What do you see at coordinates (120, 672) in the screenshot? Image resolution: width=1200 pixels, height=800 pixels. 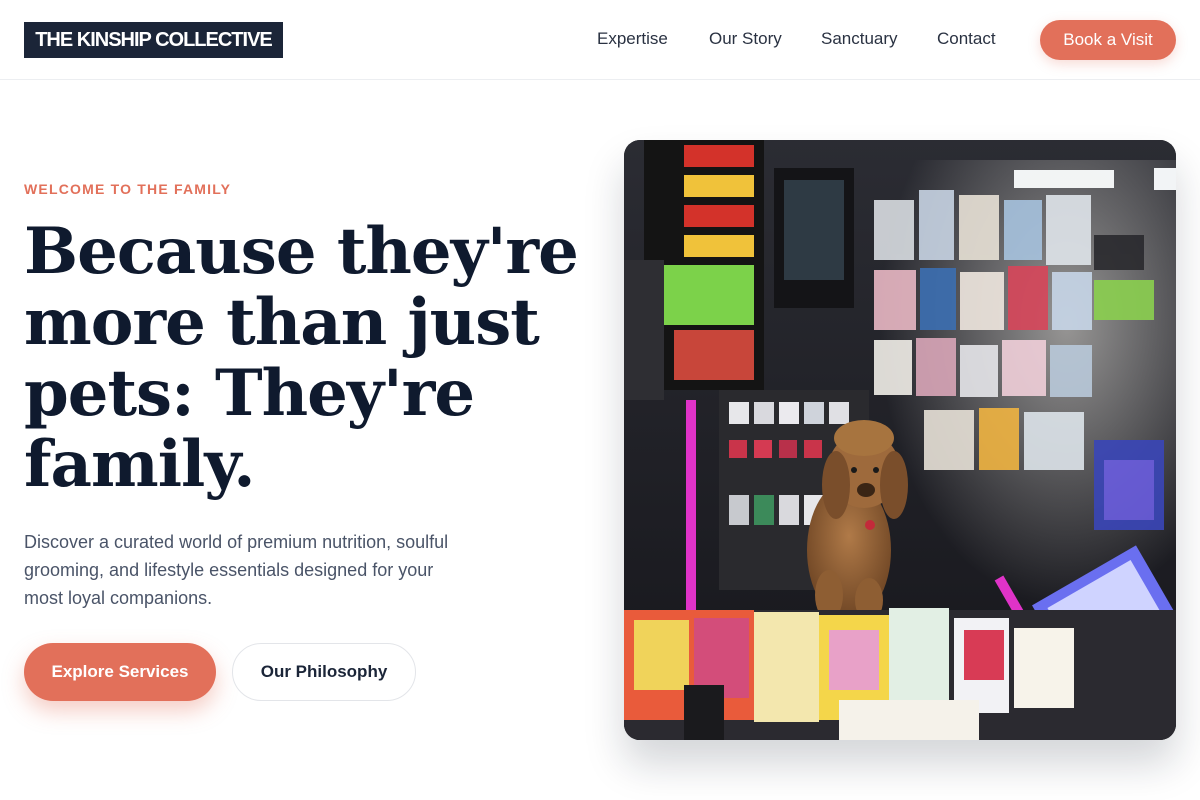 I see `explore-services-button: Explore Services` at bounding box center [120, 672].